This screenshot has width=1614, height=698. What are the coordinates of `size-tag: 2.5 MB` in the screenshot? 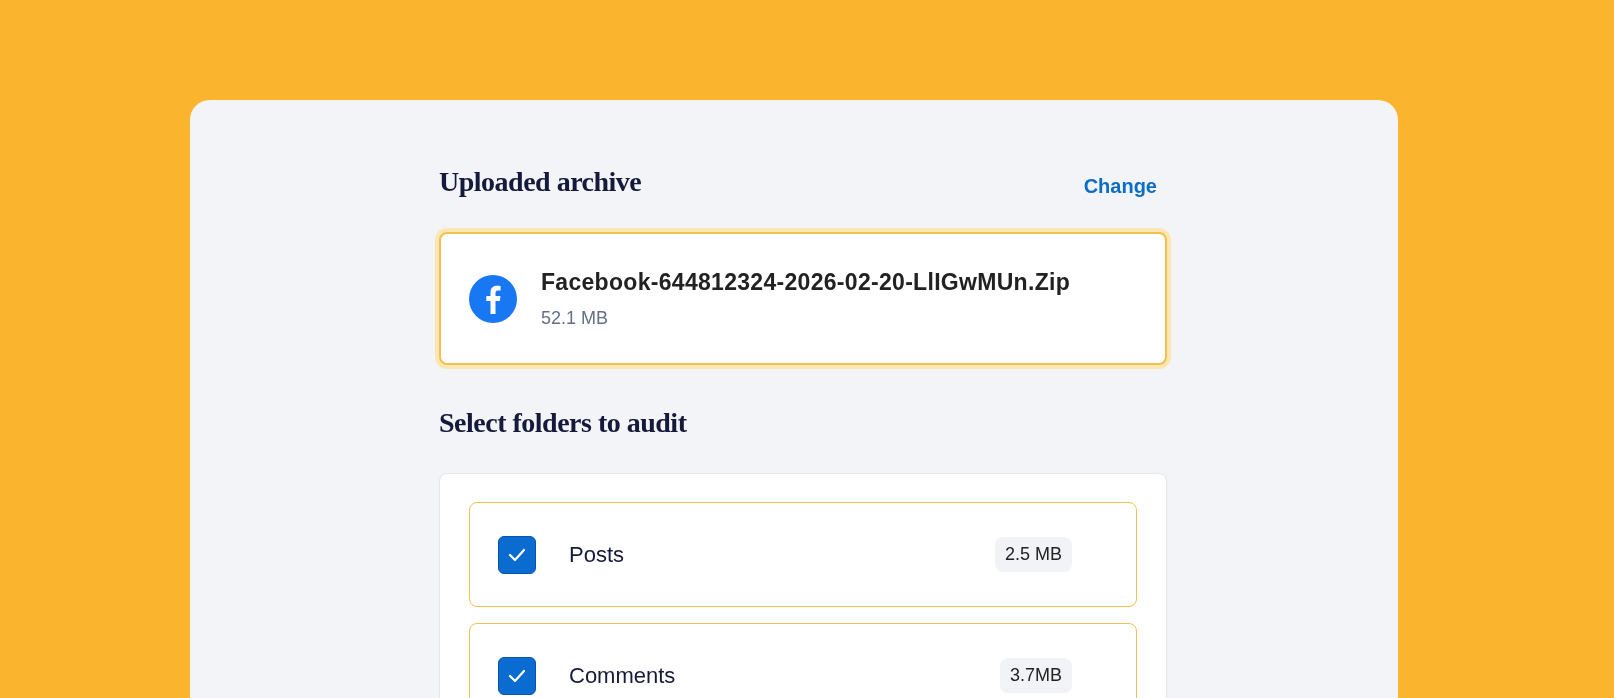 It's located at (1033, 554).